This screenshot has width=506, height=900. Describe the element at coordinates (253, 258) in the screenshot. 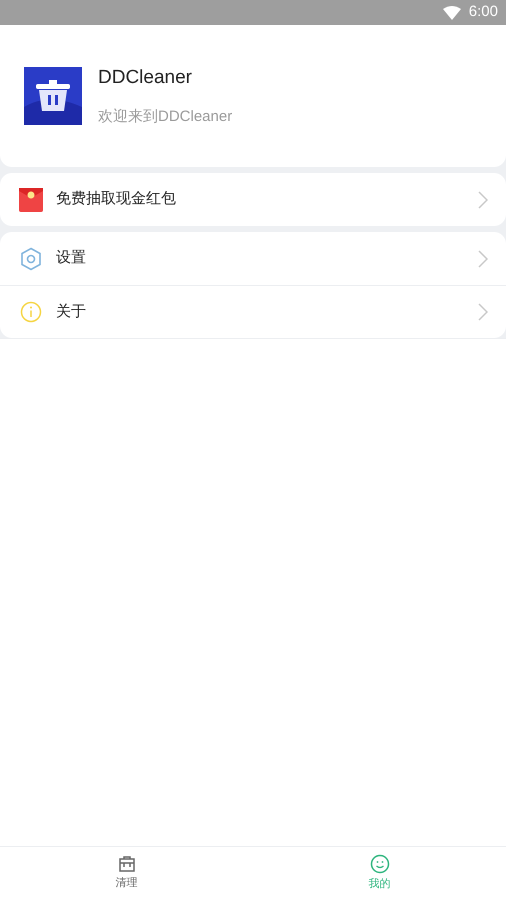

I see `menu-item: 设置` at that location.